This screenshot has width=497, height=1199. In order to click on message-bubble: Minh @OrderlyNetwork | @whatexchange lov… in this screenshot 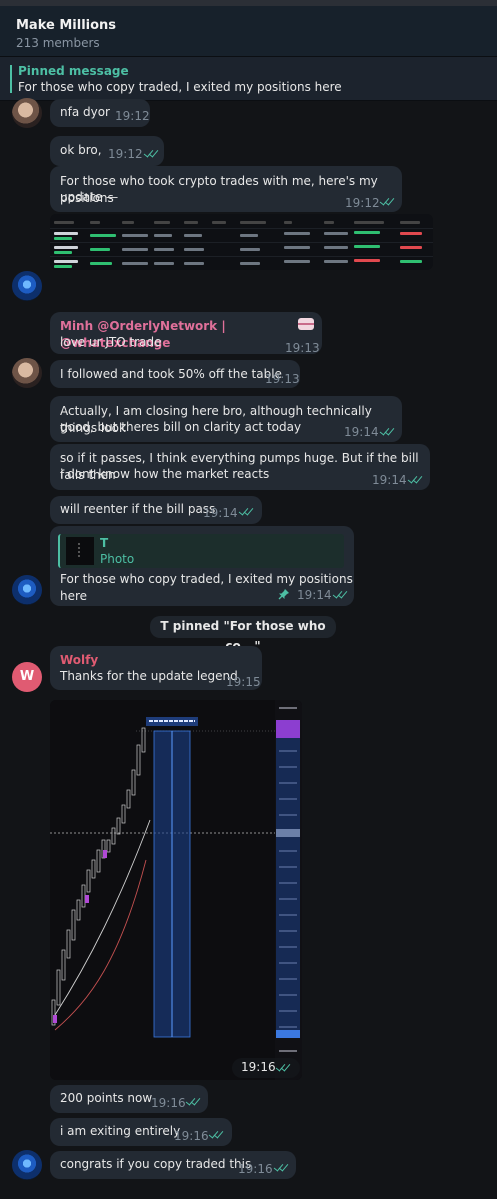, I will do `click(186, 333)`.